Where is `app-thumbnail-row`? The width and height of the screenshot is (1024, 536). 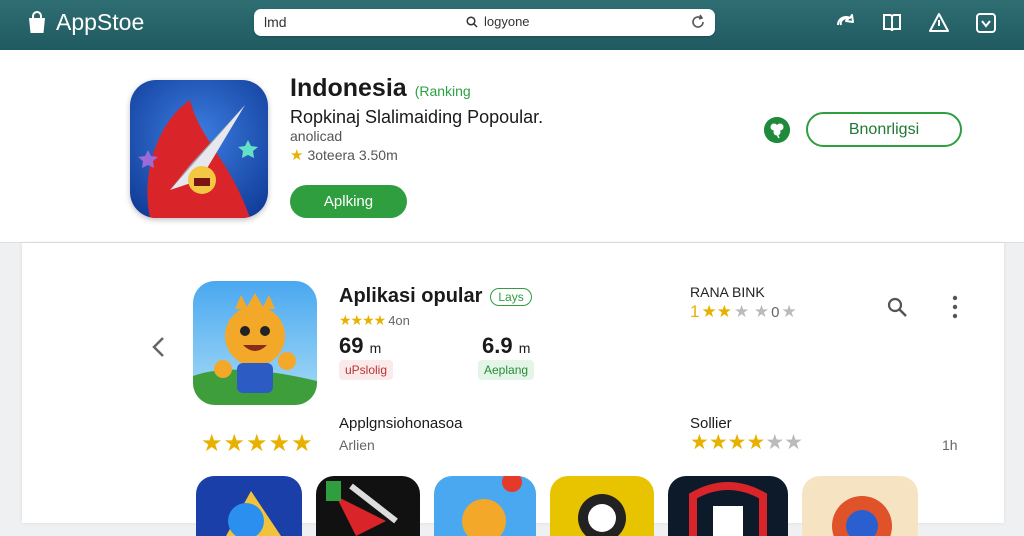 app-thumbnail-row is located at coordinates (557, 506).